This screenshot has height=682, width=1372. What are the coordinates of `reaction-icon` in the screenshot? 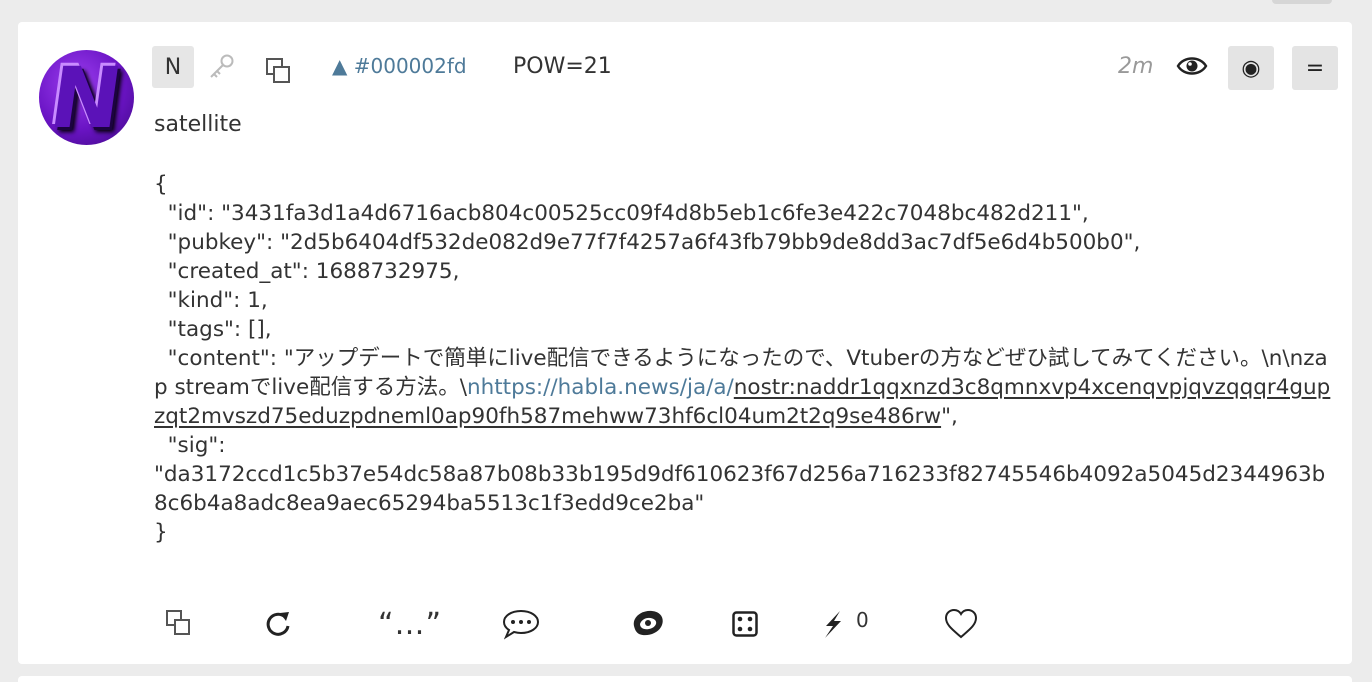 It's located at (648, 623).